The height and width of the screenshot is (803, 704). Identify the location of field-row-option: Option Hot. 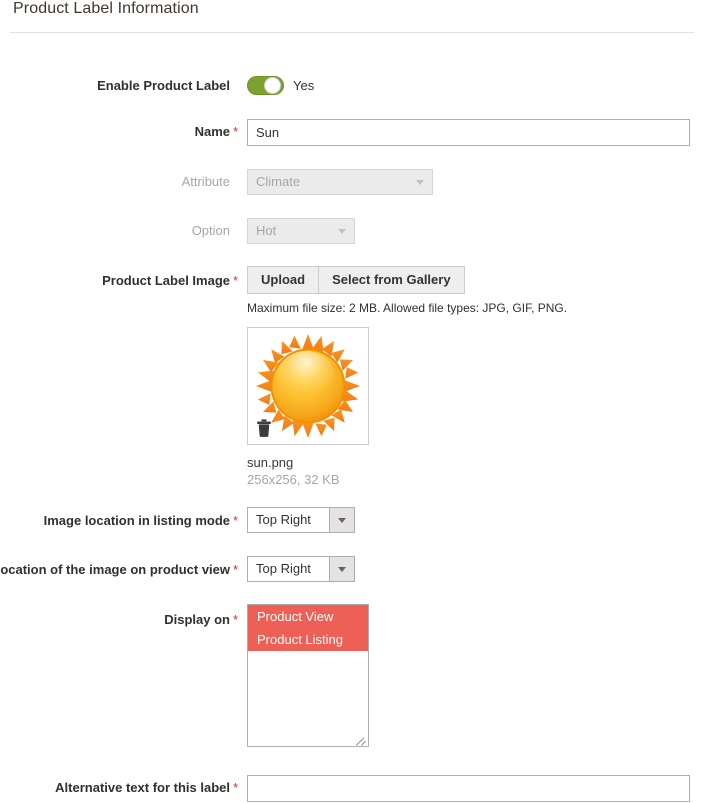
(352, 231).